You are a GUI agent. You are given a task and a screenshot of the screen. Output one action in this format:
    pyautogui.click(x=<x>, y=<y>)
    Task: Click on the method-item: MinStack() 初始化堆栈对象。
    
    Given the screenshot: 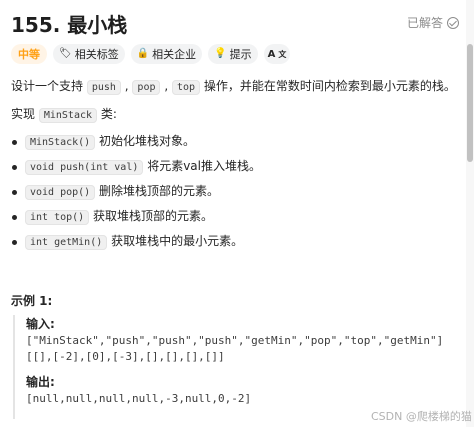 What is the action you would take?
    pyautogui.click(x=103, y=142)
    